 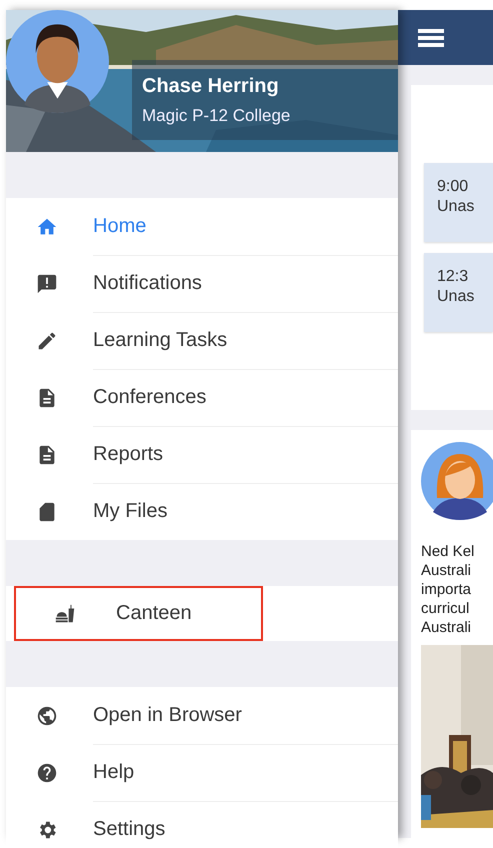 What do you see at coordinates (202, 511) in the screenshot?
I see `menu-item: My Files` at bounding box center [202, 511].